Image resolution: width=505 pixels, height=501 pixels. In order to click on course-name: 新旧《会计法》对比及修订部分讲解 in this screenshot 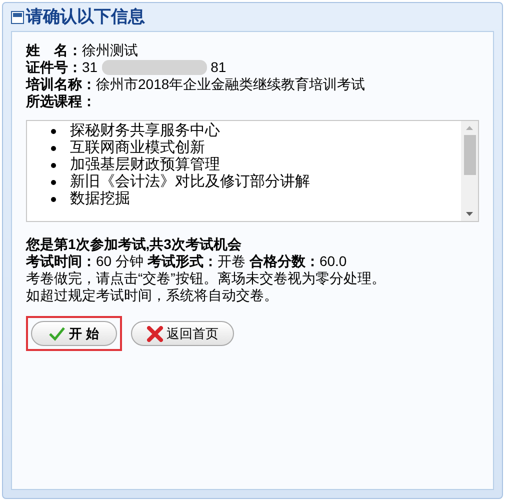, I will do `click(190, 181)`.